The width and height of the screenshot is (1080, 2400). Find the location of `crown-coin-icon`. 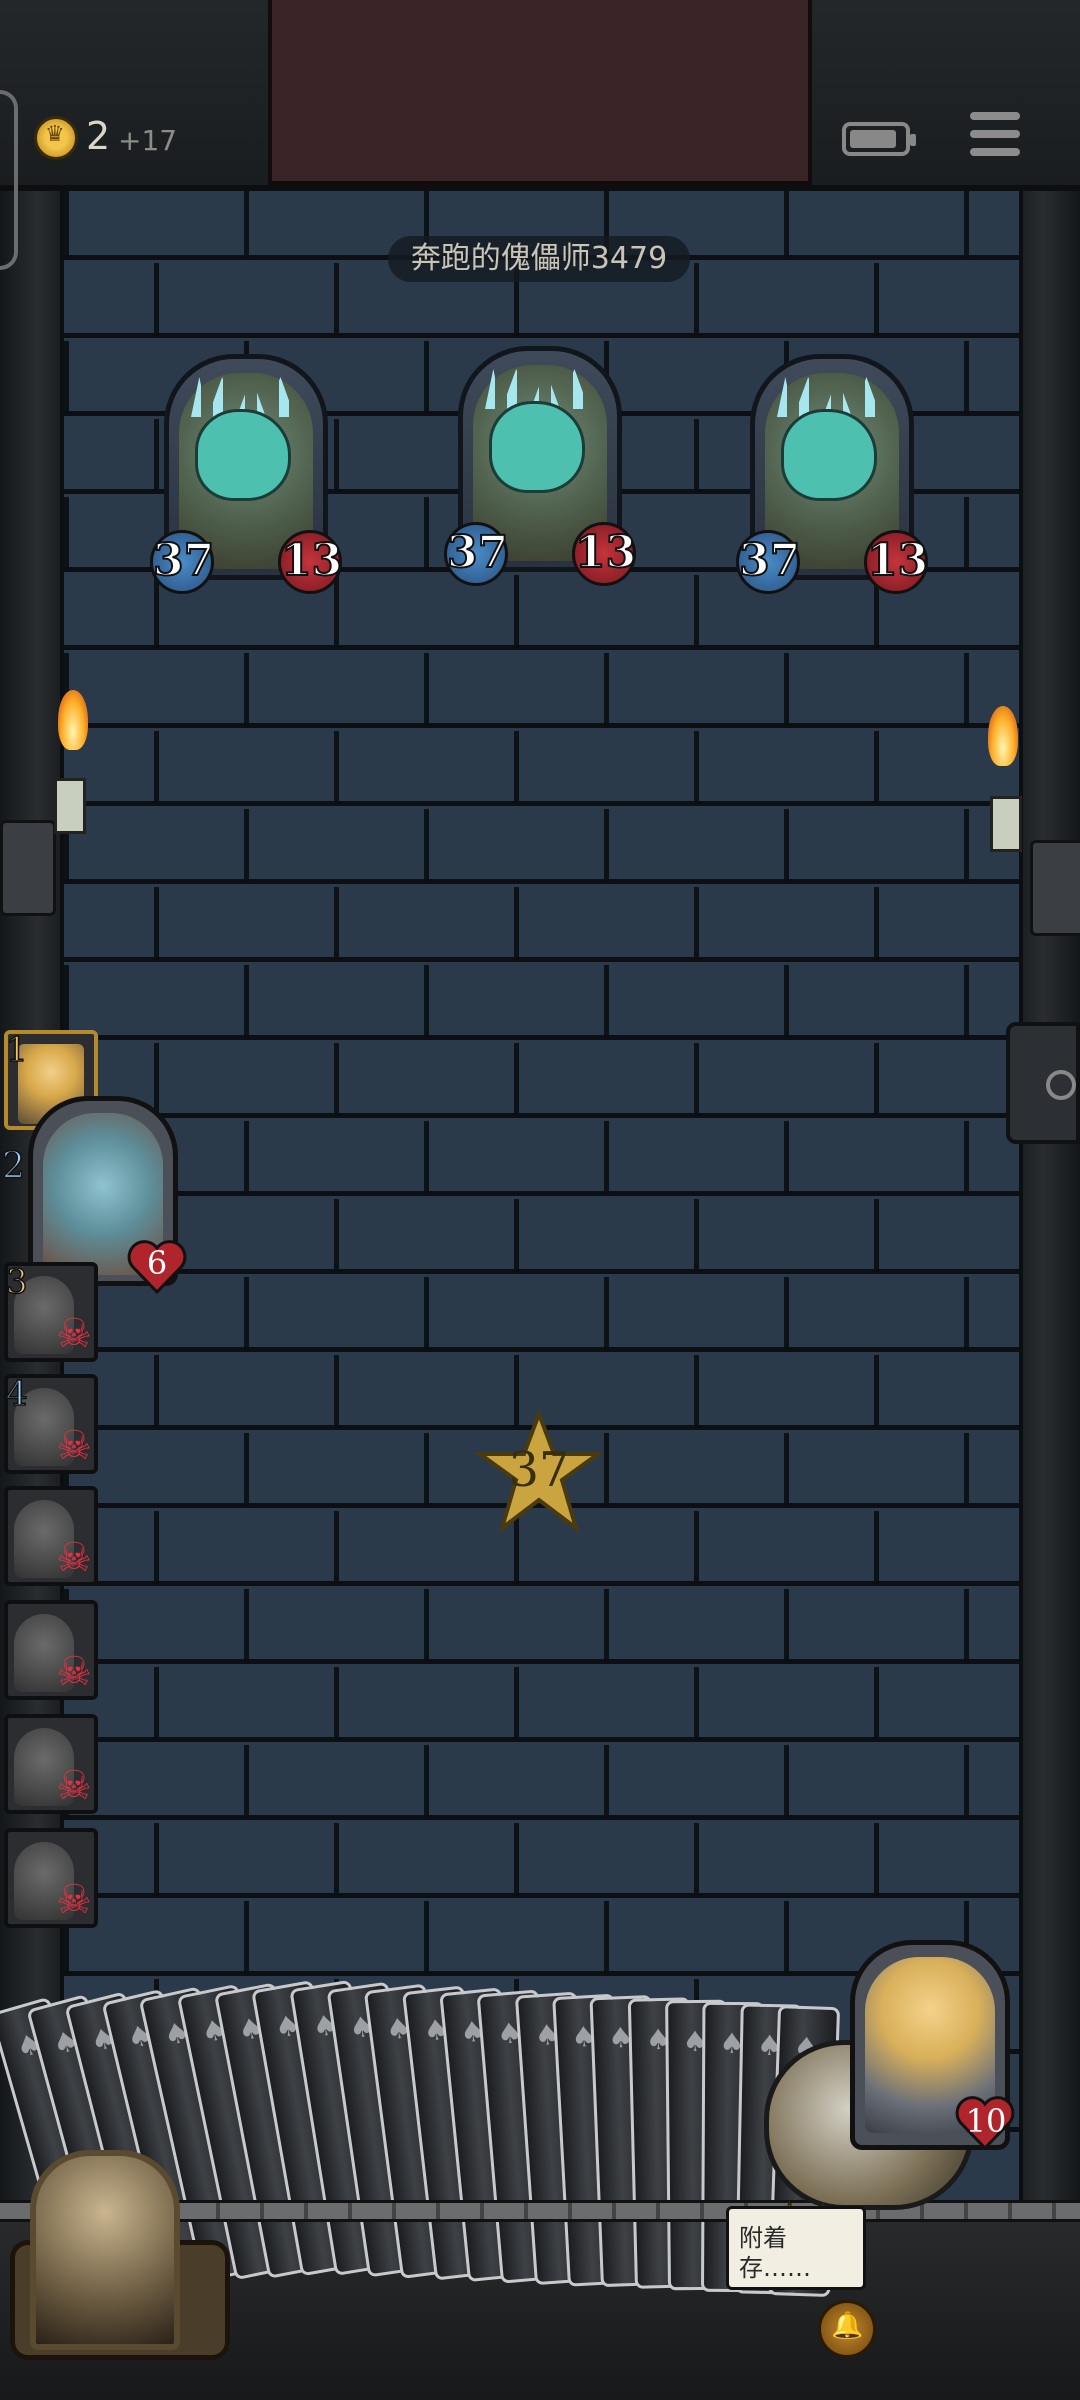

crown-coin-icon is located at coordinates (56, 138).